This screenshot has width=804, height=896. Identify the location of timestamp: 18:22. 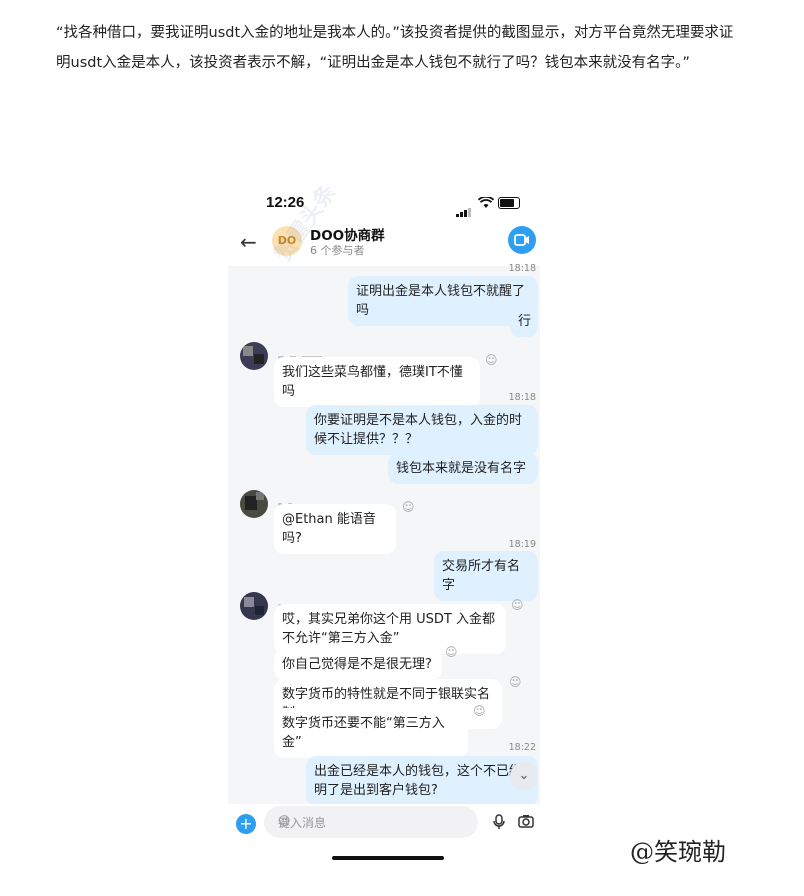
(522, 747).